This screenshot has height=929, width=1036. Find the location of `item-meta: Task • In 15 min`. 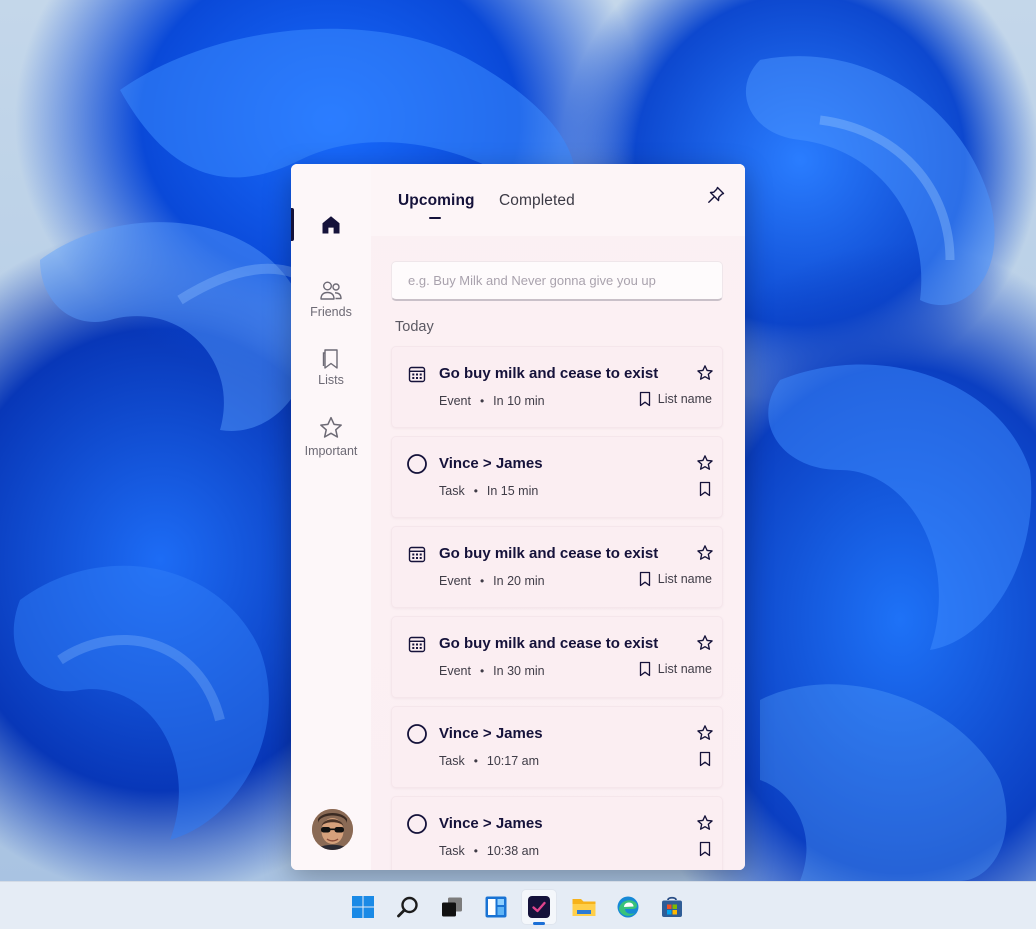

item-meta: Task • In 15 min is located at coordinates (488, 491).